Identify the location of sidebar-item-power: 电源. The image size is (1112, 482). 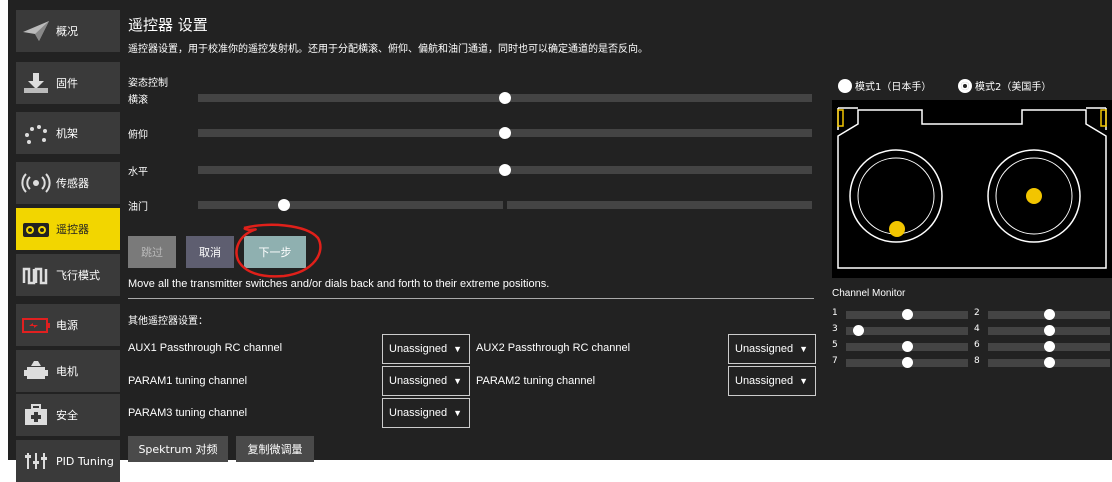
(68, 325).